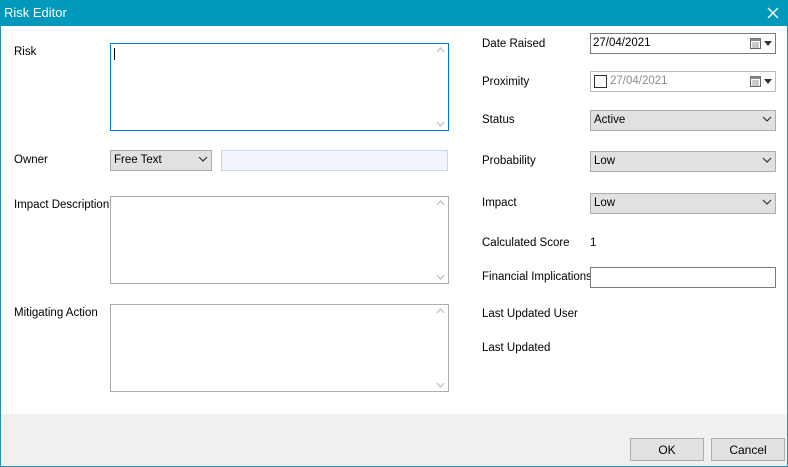  What do you see at coordinates (279, 348) in the screenshot?
I see `mitigating-action-textarea` at bounding box center [279, 348].